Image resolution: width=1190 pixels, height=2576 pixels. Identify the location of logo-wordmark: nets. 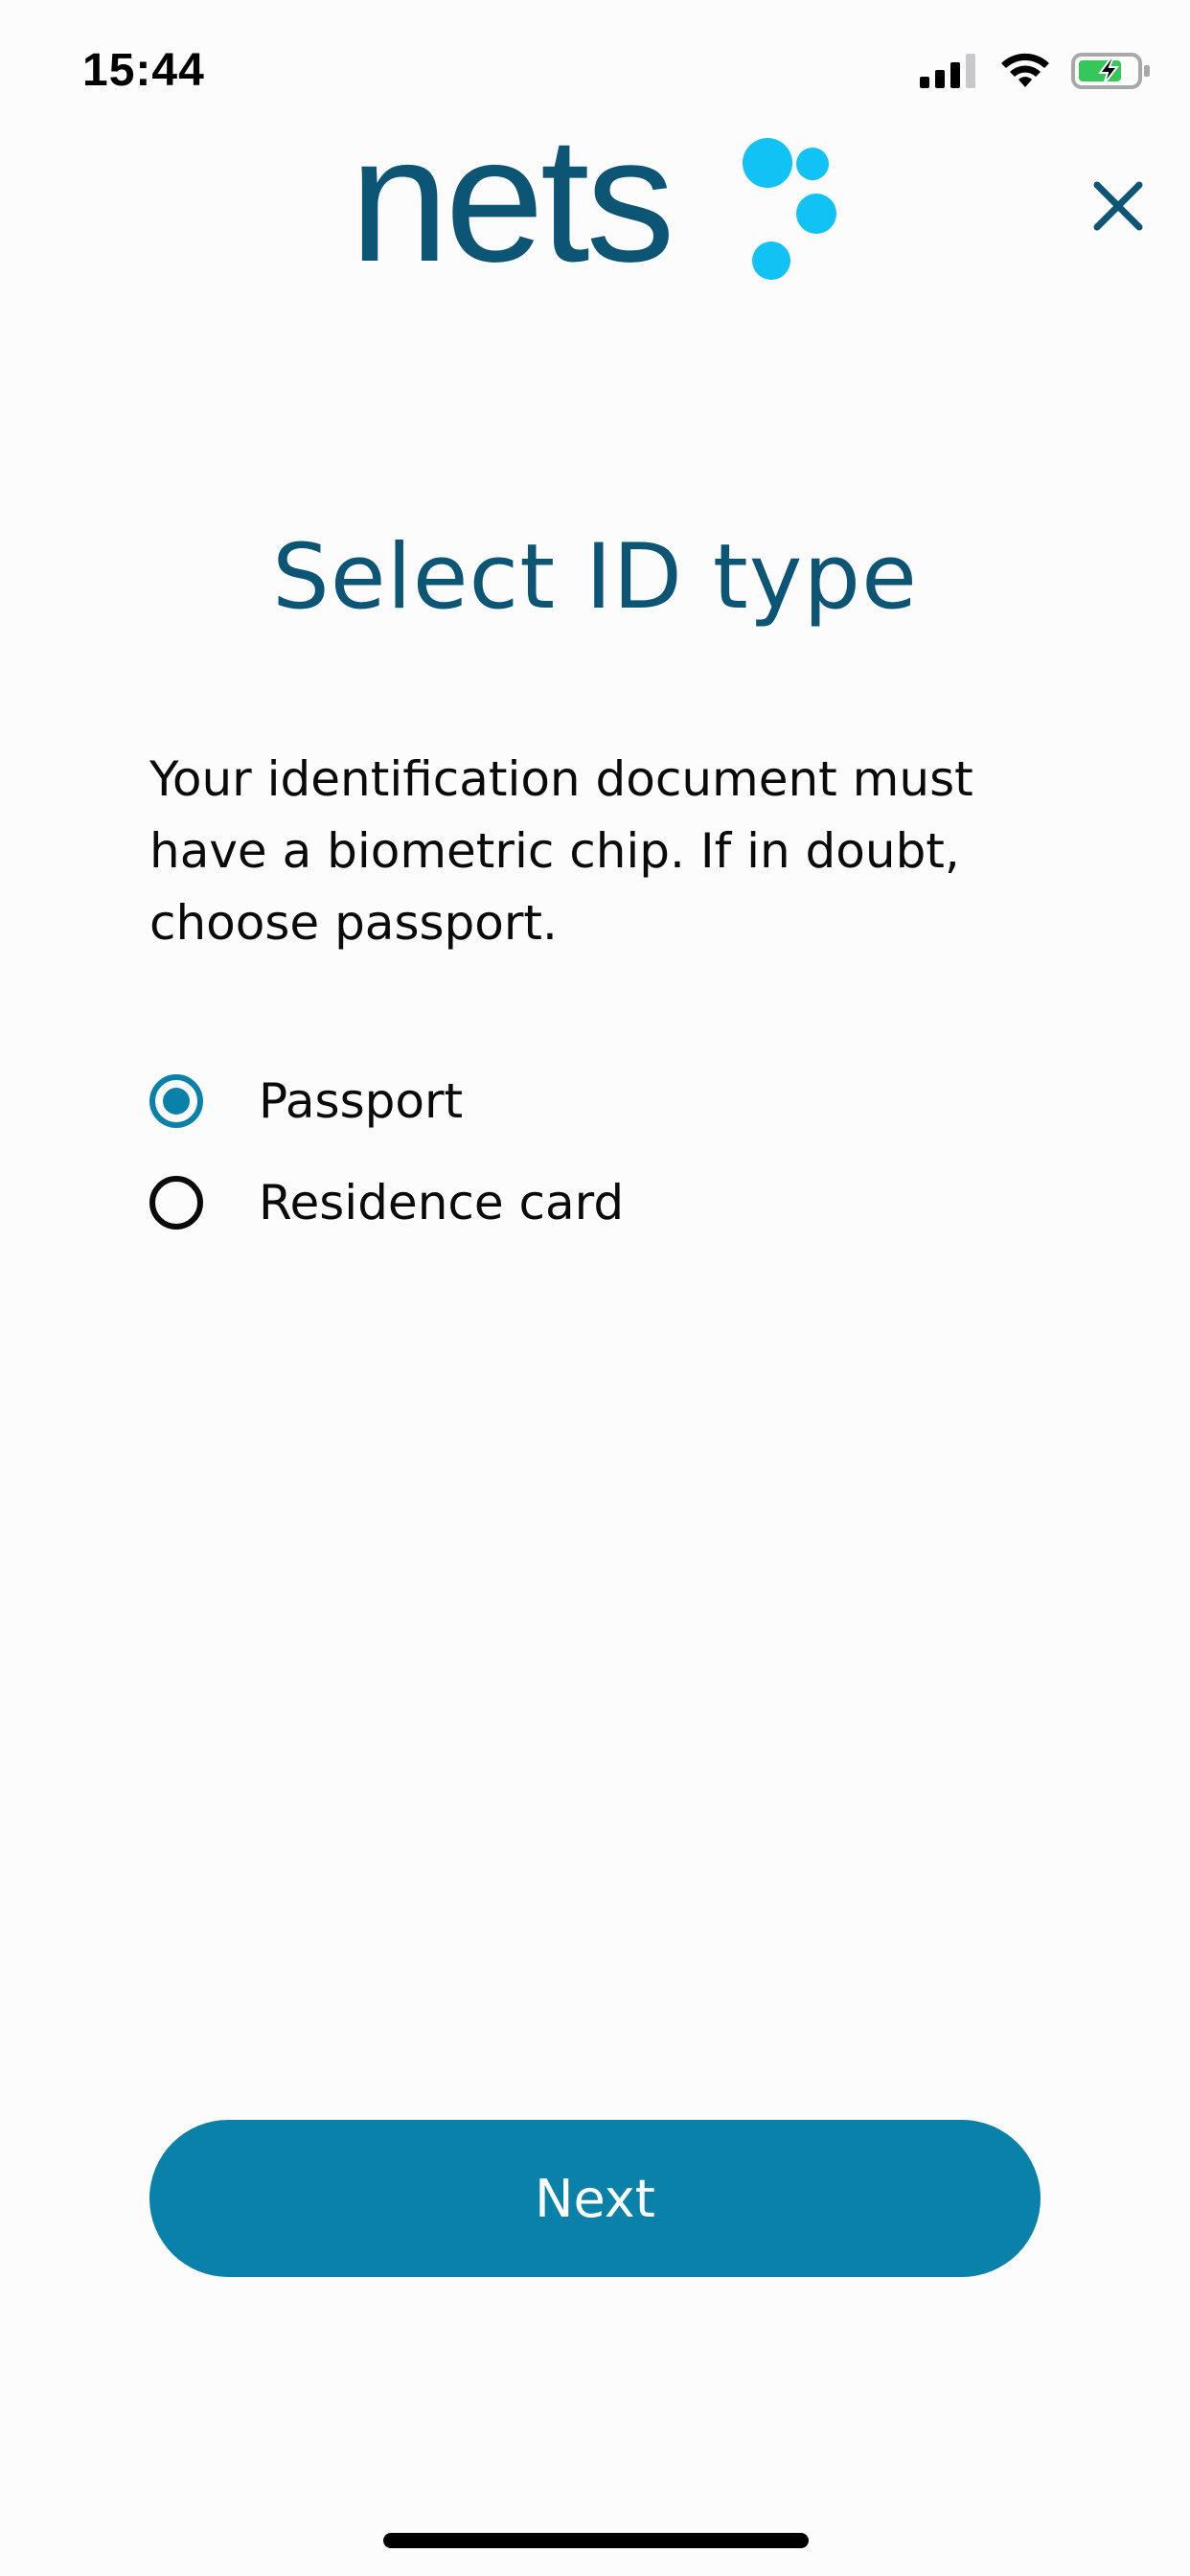
(512, 200).